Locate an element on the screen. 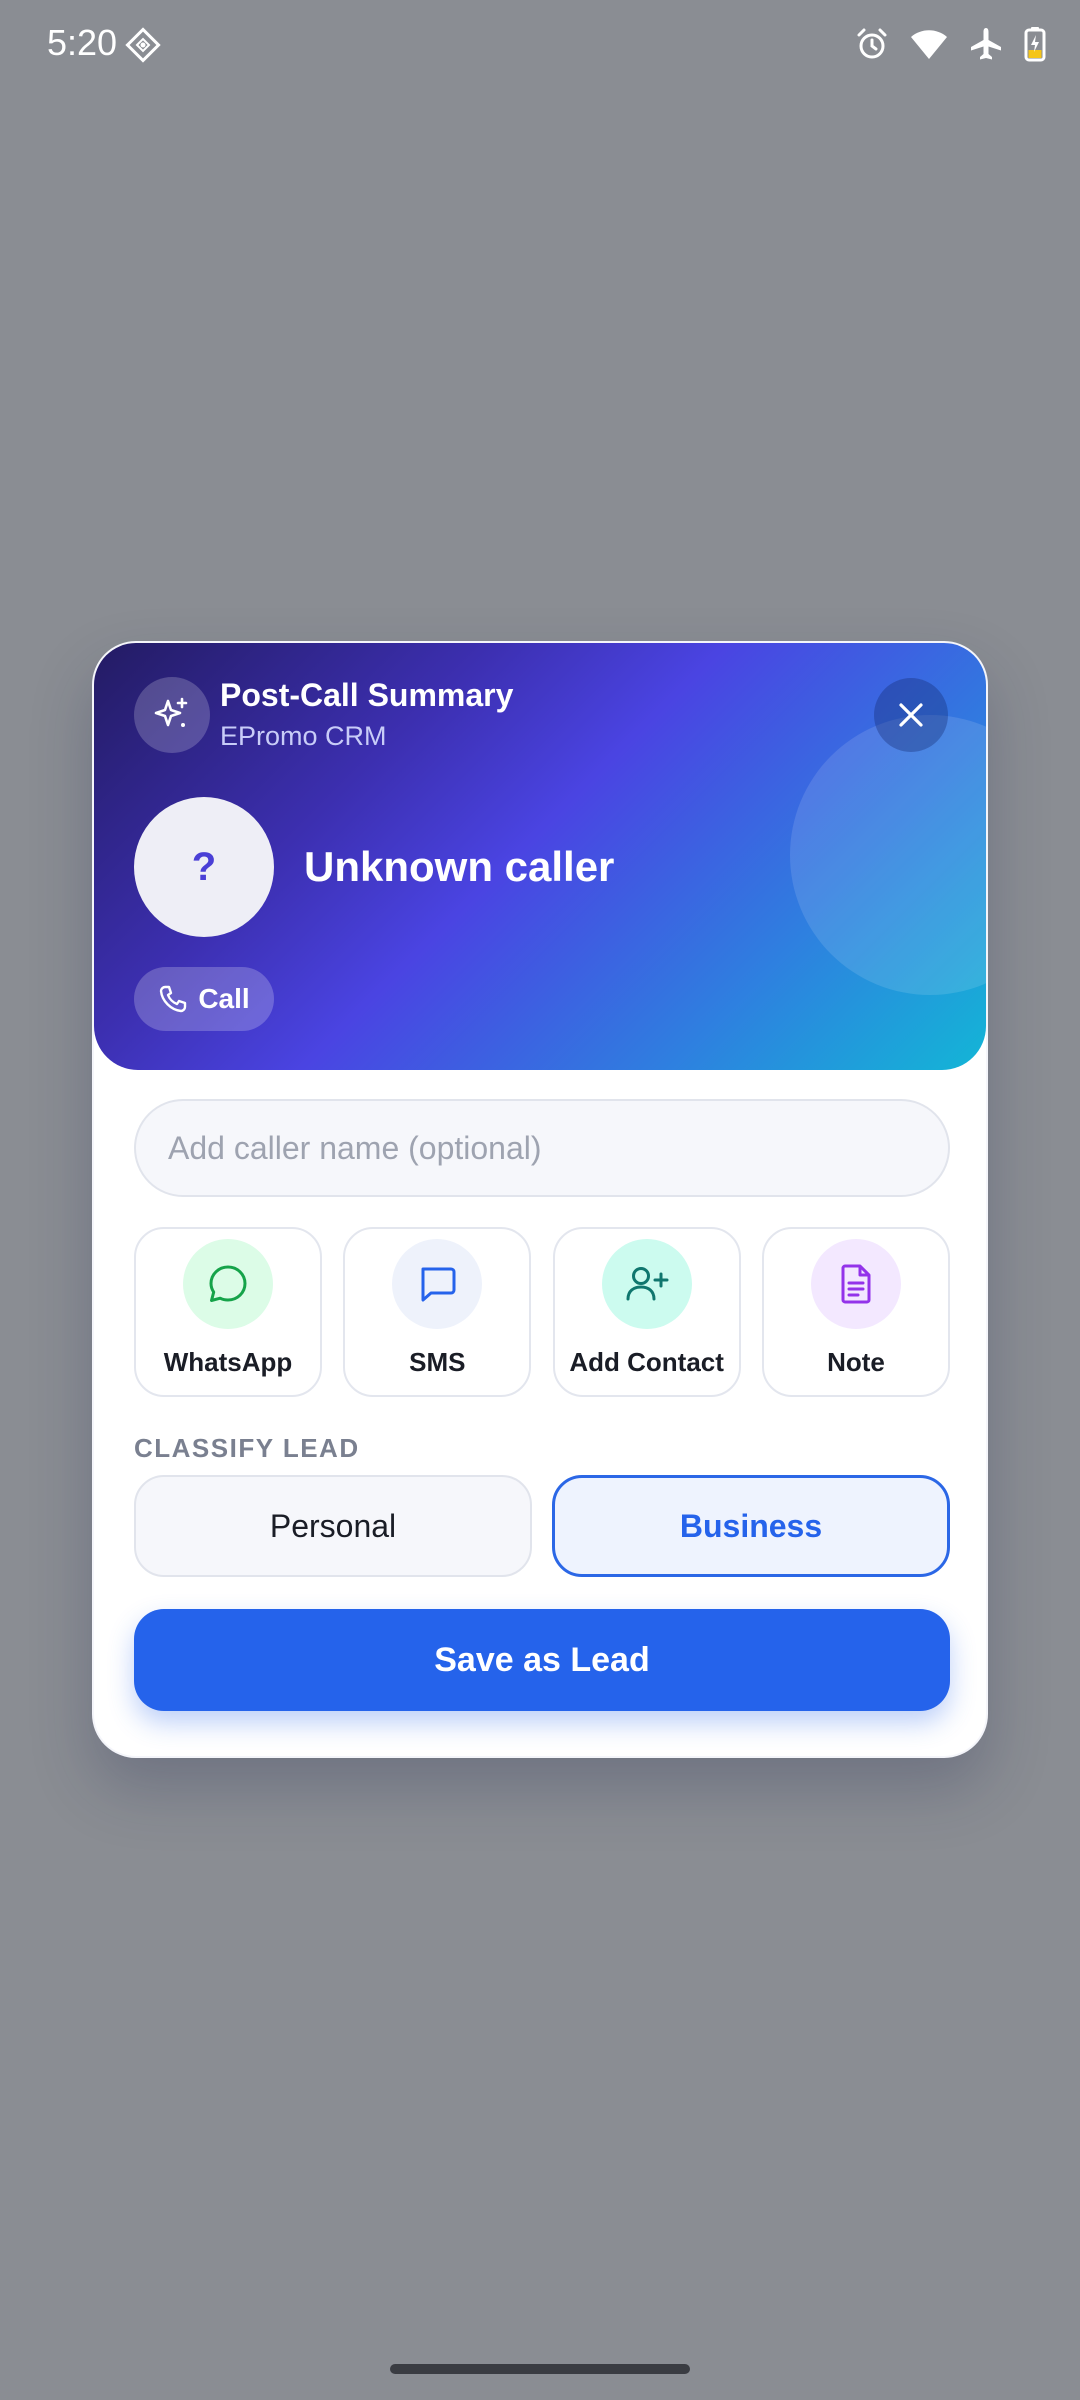 The height and width of the screenshot is (2400, 1080). whatsapp-icon is located at coordinates (228, 1284).